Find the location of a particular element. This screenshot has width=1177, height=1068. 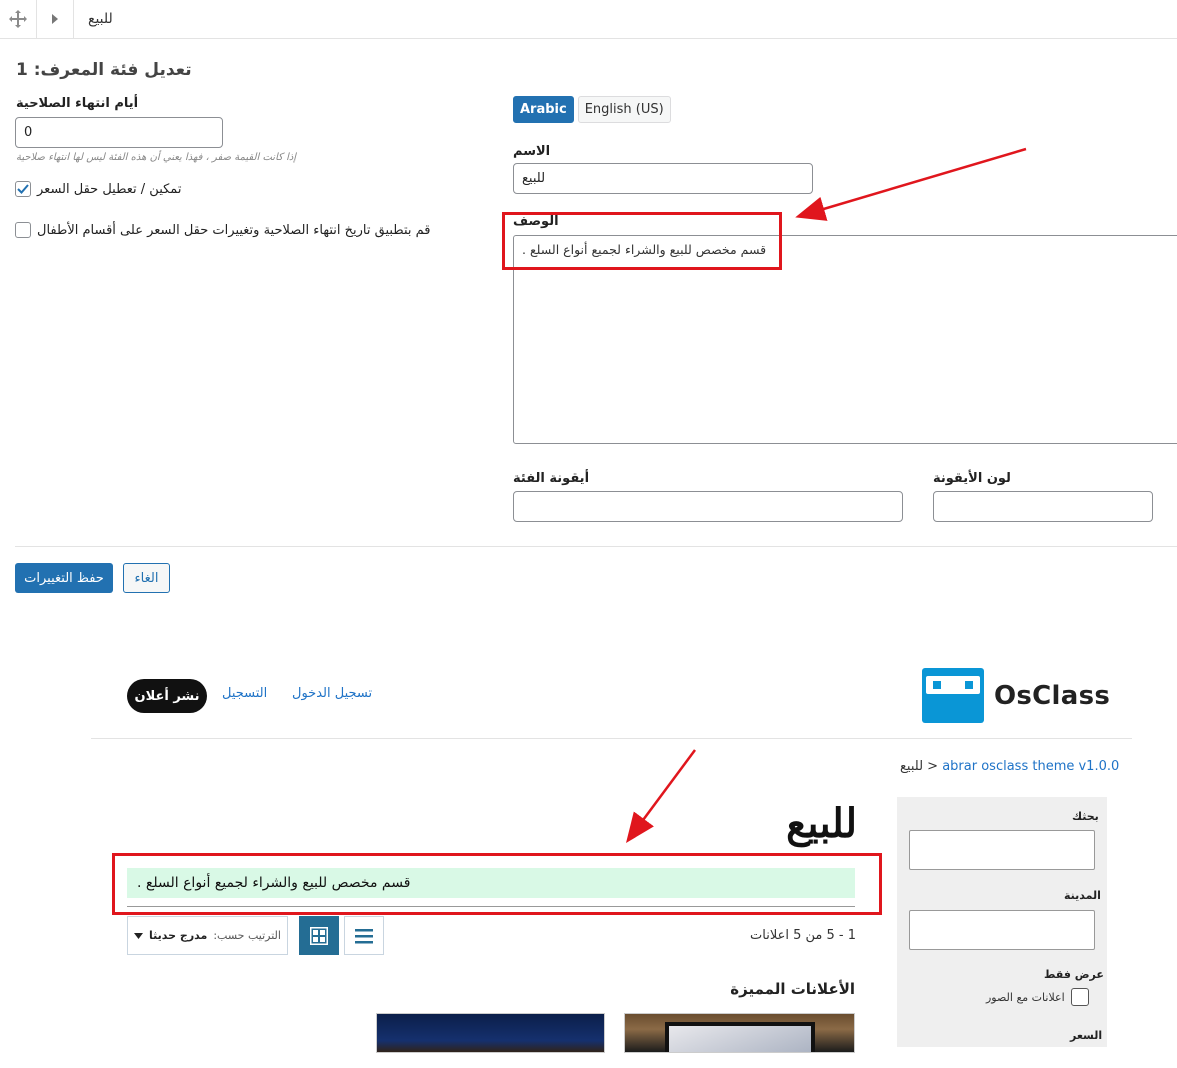

cancel-button: الغاء is located at coordinates (146, 578).